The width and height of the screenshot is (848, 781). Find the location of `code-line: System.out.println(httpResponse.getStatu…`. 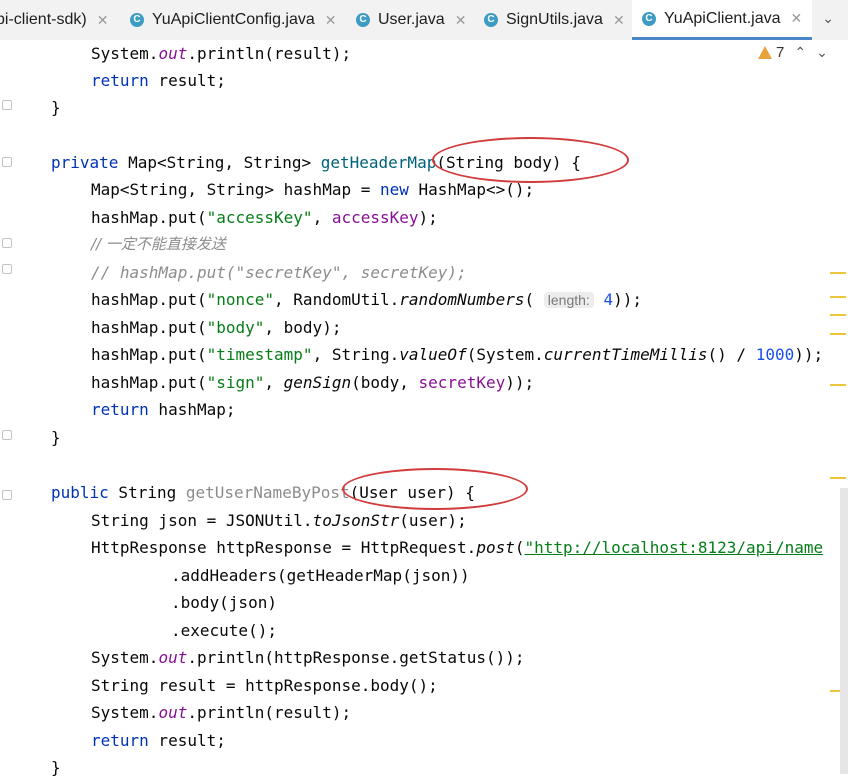

code-line: System.out.println(httpResponse.getStatu… is located at coordinates (308, 657).